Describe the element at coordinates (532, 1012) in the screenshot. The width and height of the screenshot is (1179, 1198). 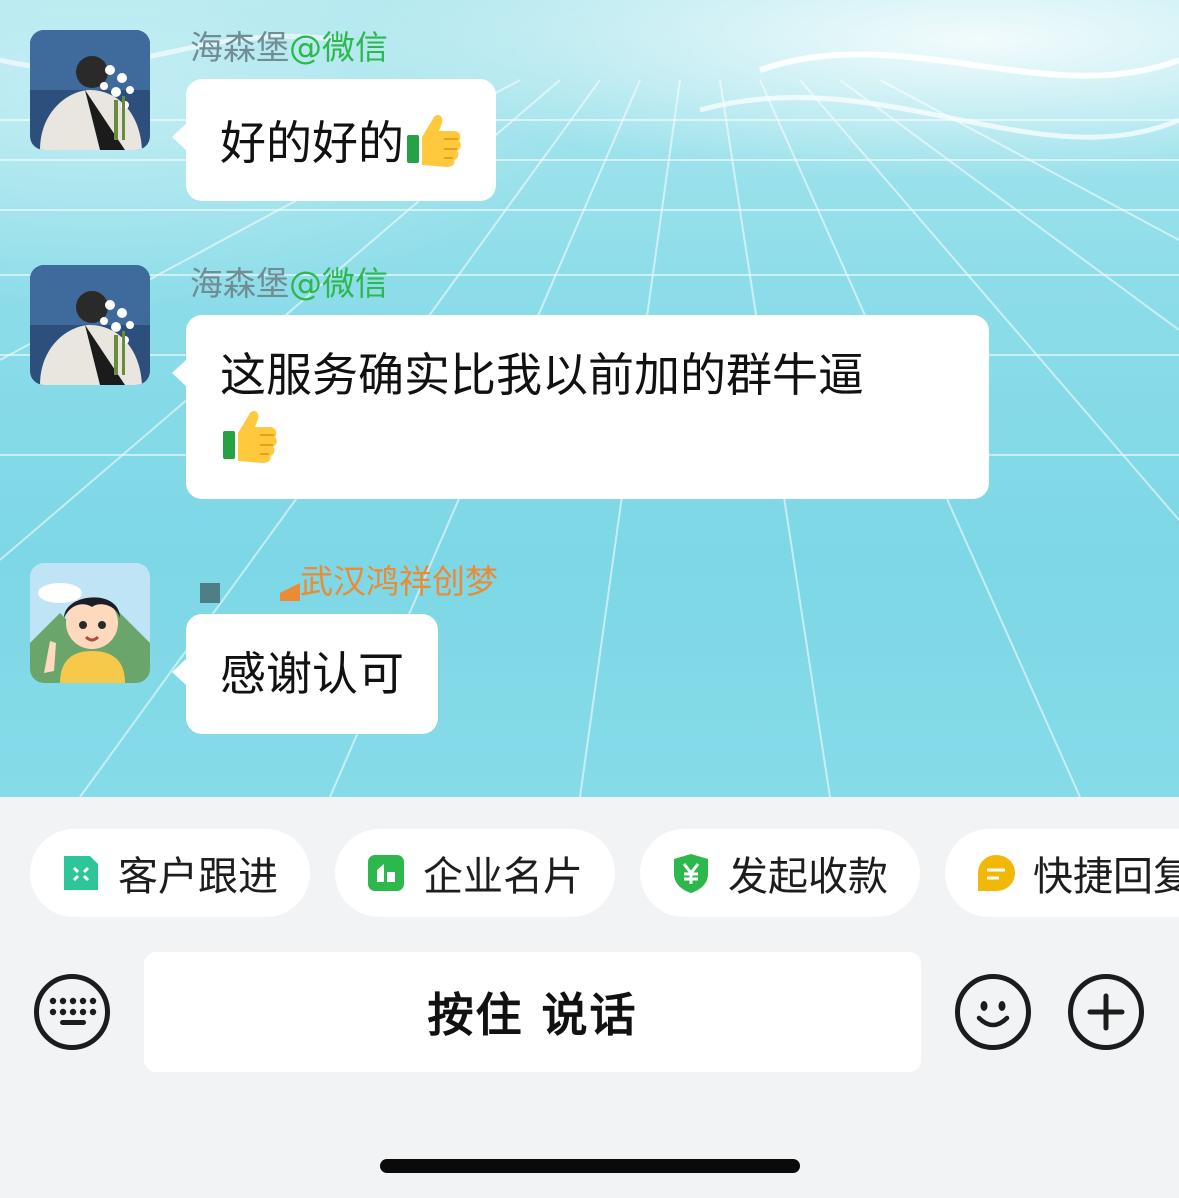
I see `hold-to-talk-button: 按住 说话` at that location.